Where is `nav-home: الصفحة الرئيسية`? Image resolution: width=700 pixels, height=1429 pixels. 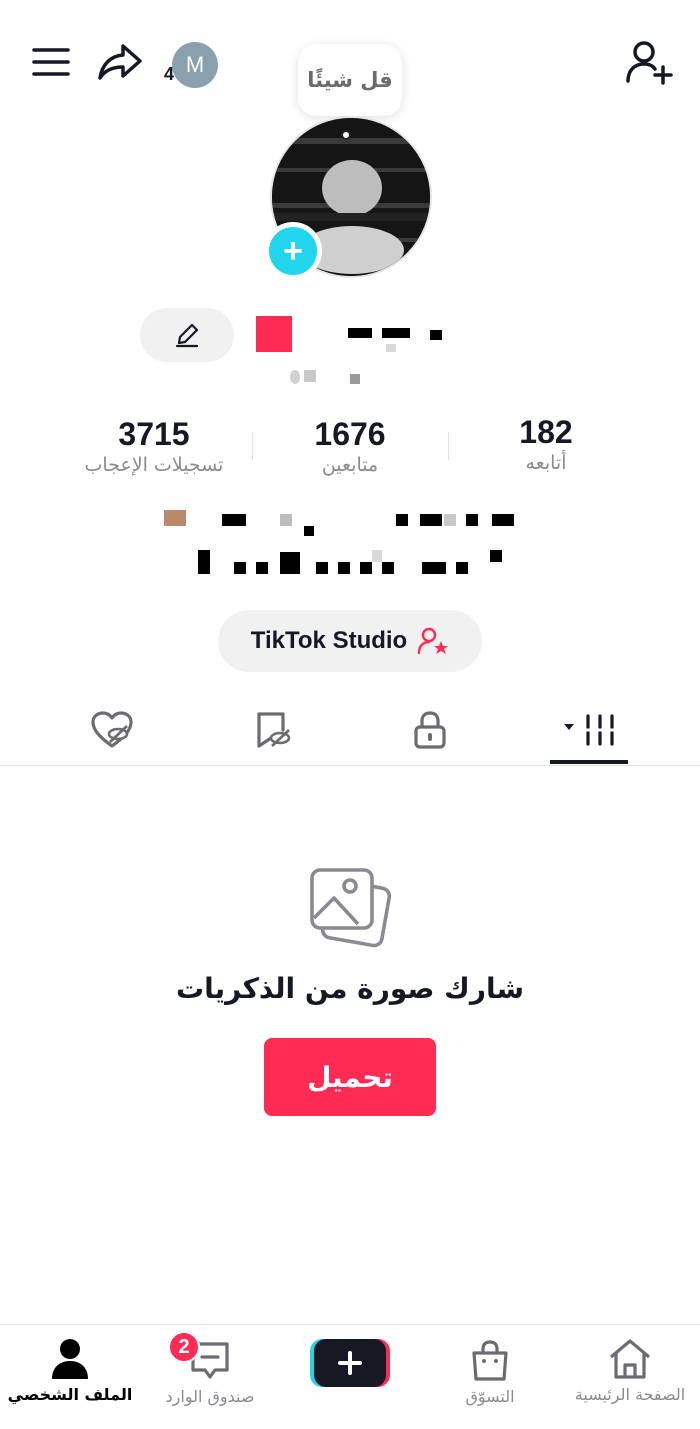
nav-home: الصفحة الرئيسية is located at coordinates (630, 1377).